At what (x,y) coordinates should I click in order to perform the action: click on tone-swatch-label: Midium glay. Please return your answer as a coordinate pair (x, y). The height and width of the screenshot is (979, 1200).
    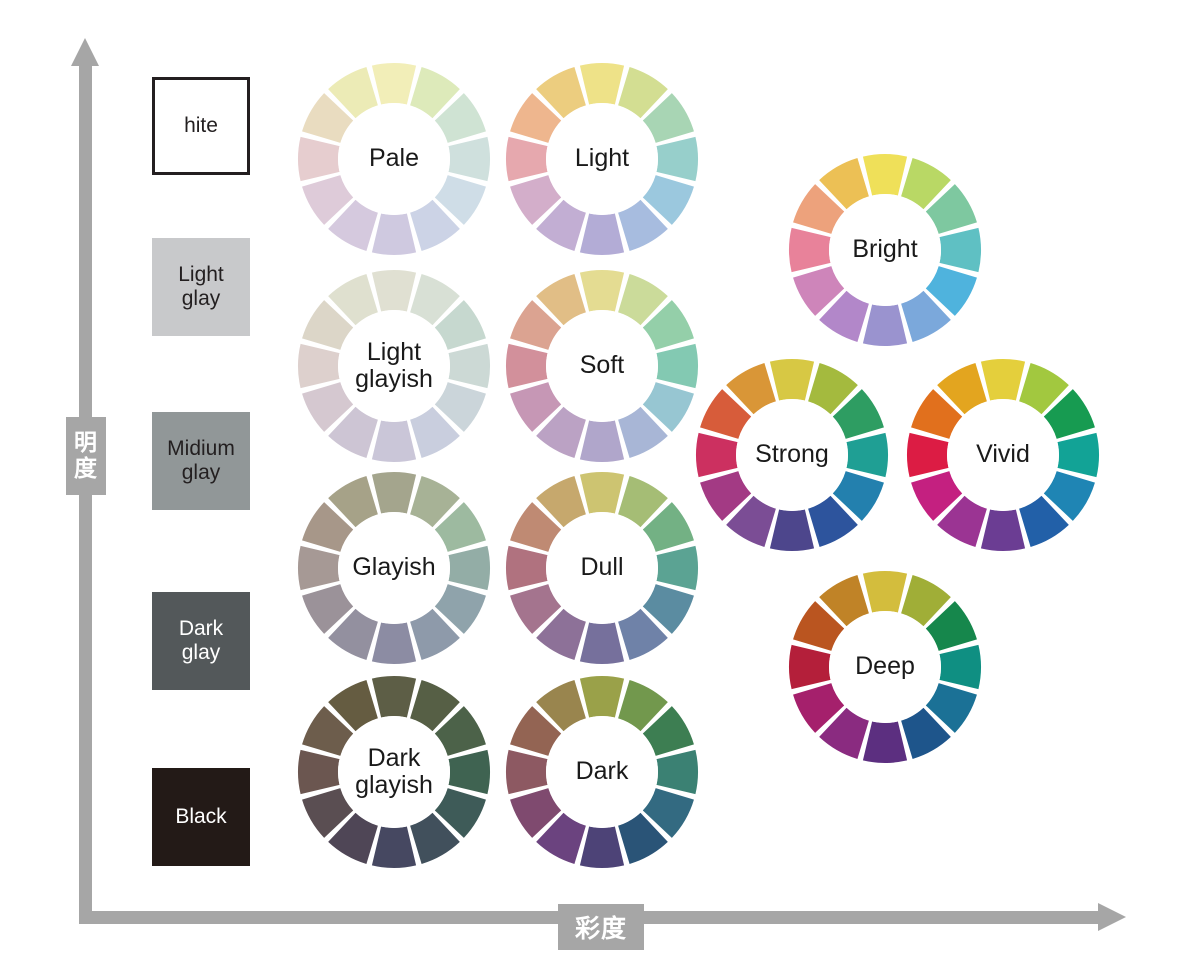
    Looking at the image, I should click on (201, 460).